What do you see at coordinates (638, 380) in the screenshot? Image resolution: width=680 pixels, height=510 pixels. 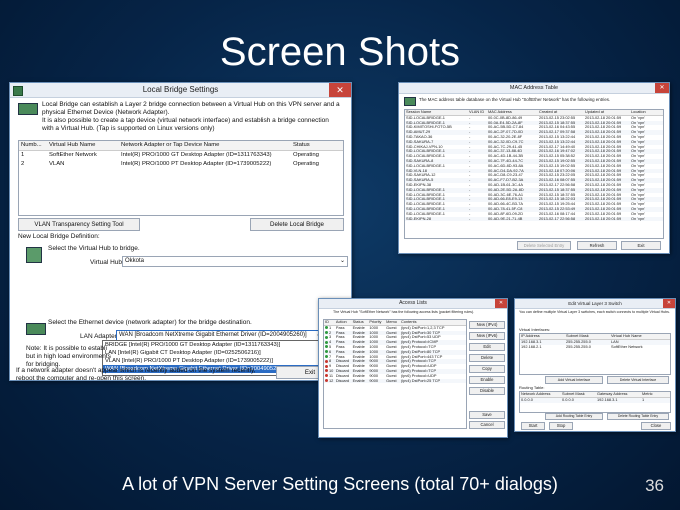 I see `delete-interface-button: Delete Virtual Interface` at bounding box center [638, 380].